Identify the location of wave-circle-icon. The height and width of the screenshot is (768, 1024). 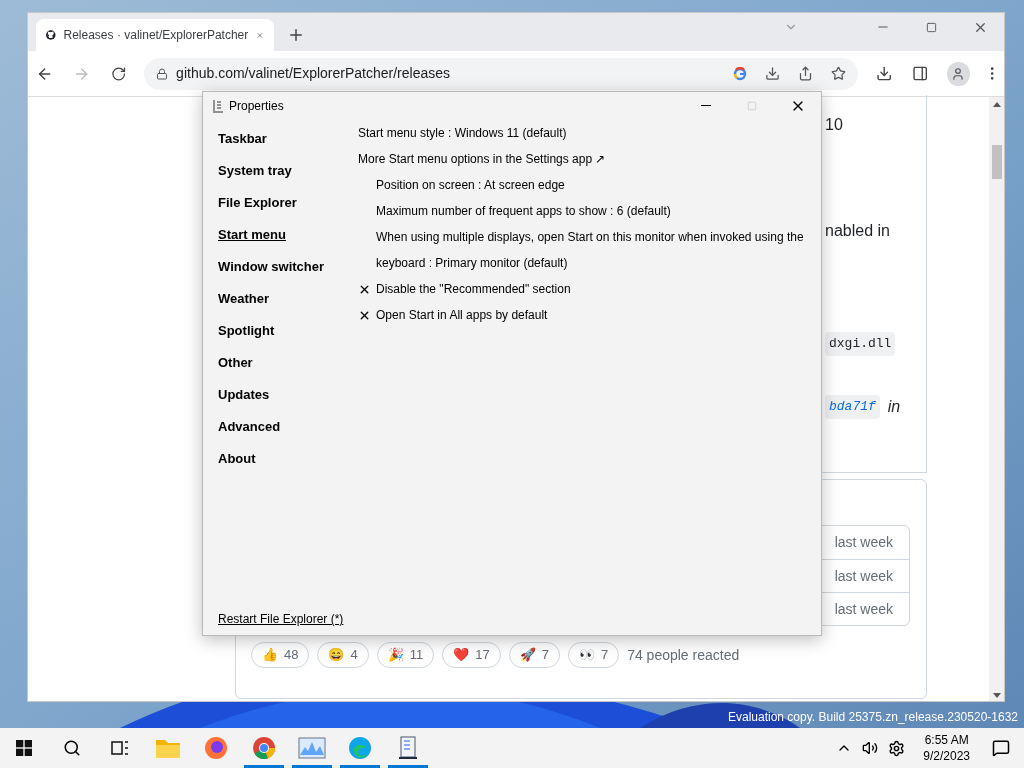
(360, 748).